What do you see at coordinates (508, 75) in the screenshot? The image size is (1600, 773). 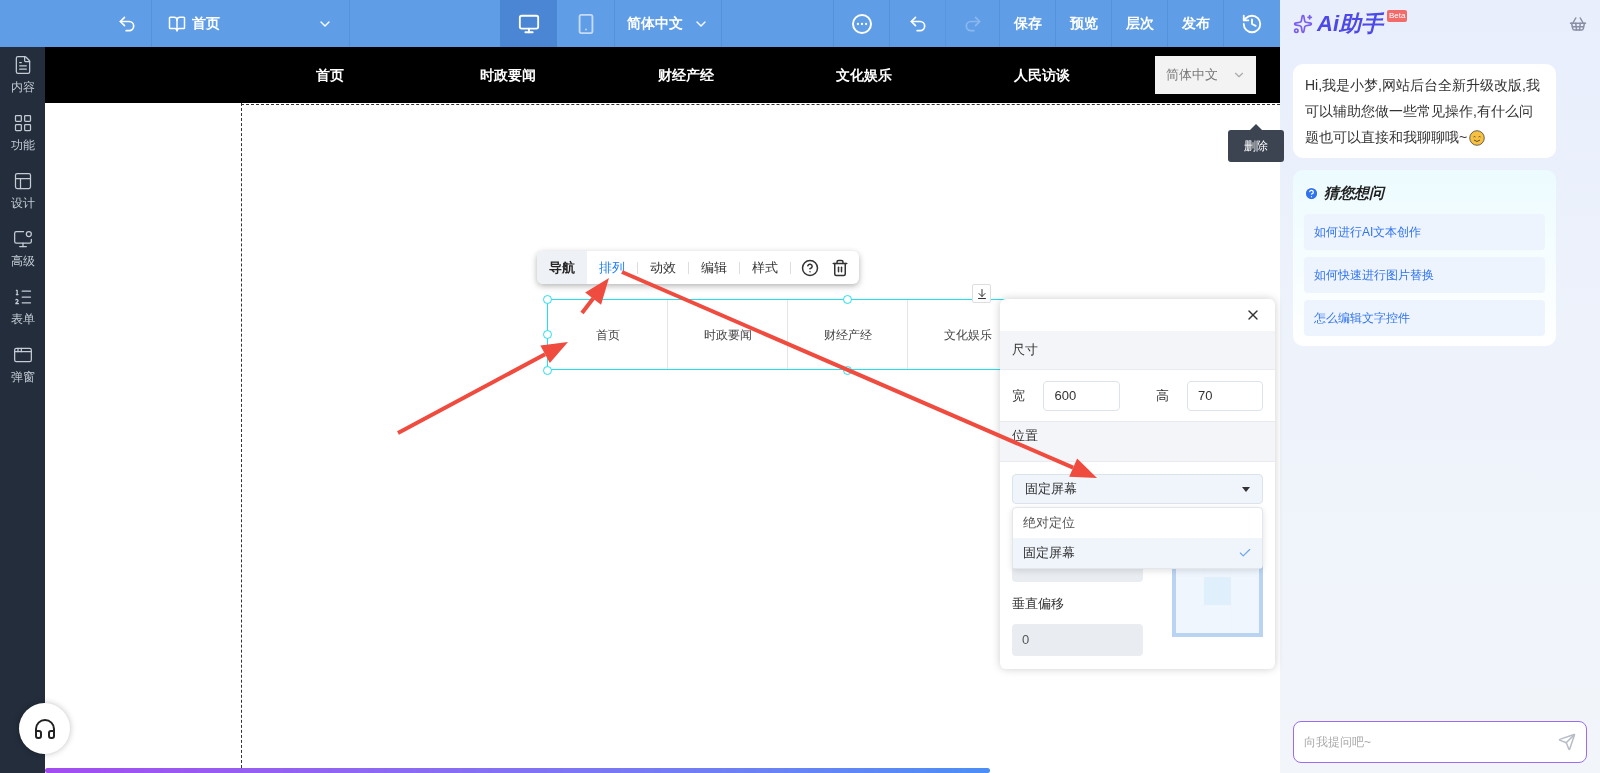 I see `site-nav-item: 时政要闻` at bounding box center [508, 75].